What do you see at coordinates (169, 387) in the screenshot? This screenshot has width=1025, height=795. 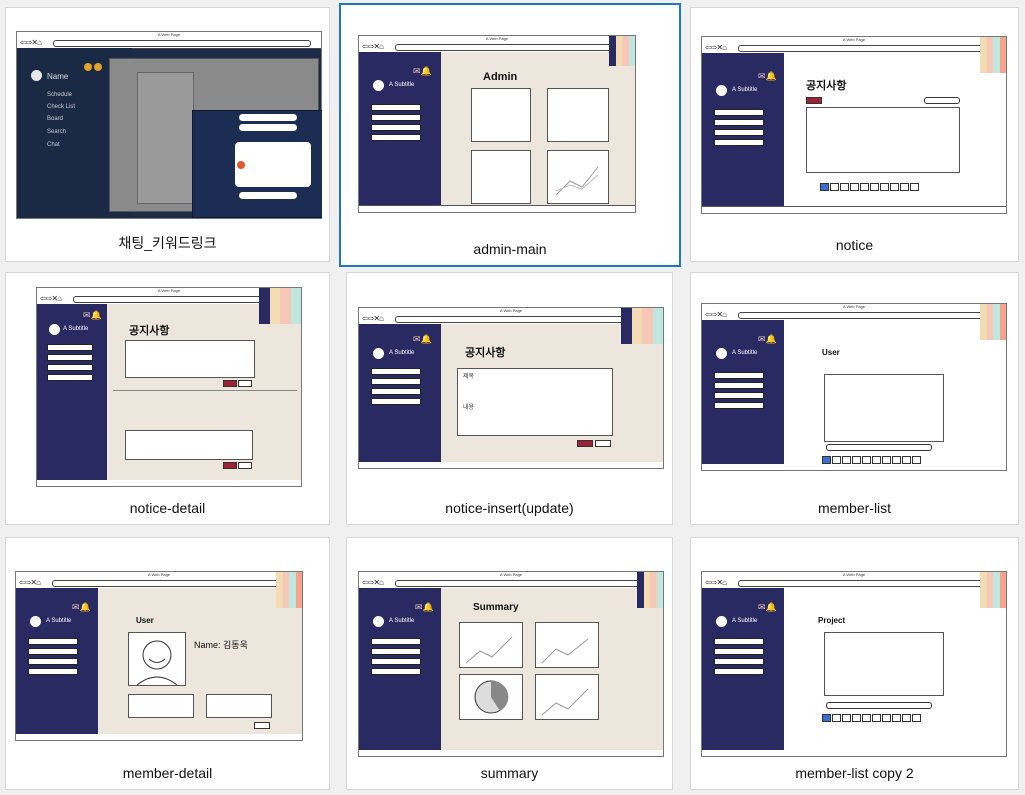 I see `thumbnail-notice-detail: A Web Page ⇦⇨✕⌂ A Subtitle ✉🔔 공지사항` at bounding box center [169, 387].